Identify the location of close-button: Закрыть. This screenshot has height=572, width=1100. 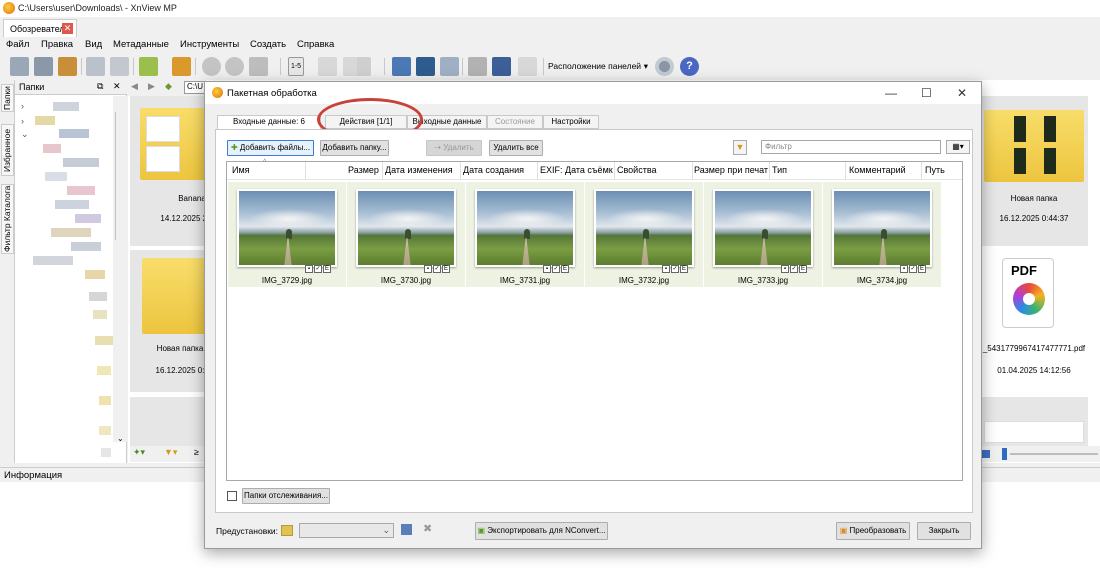
(944, 531).